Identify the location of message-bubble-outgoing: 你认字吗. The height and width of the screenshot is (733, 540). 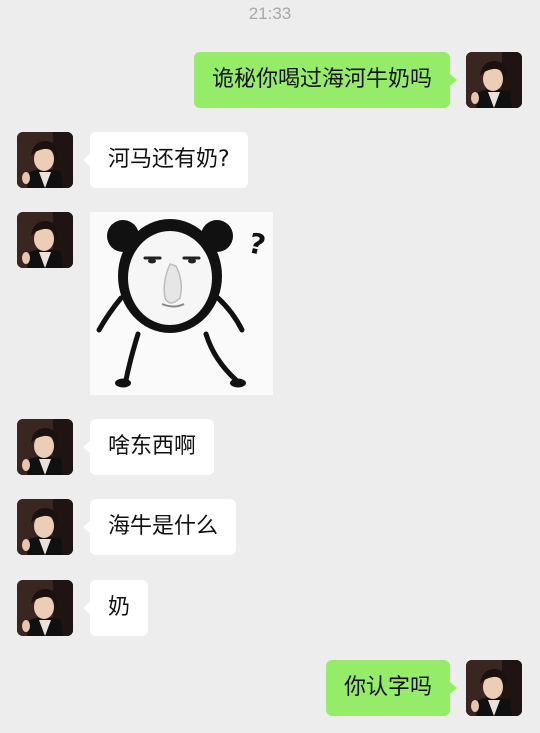
(391, 688).